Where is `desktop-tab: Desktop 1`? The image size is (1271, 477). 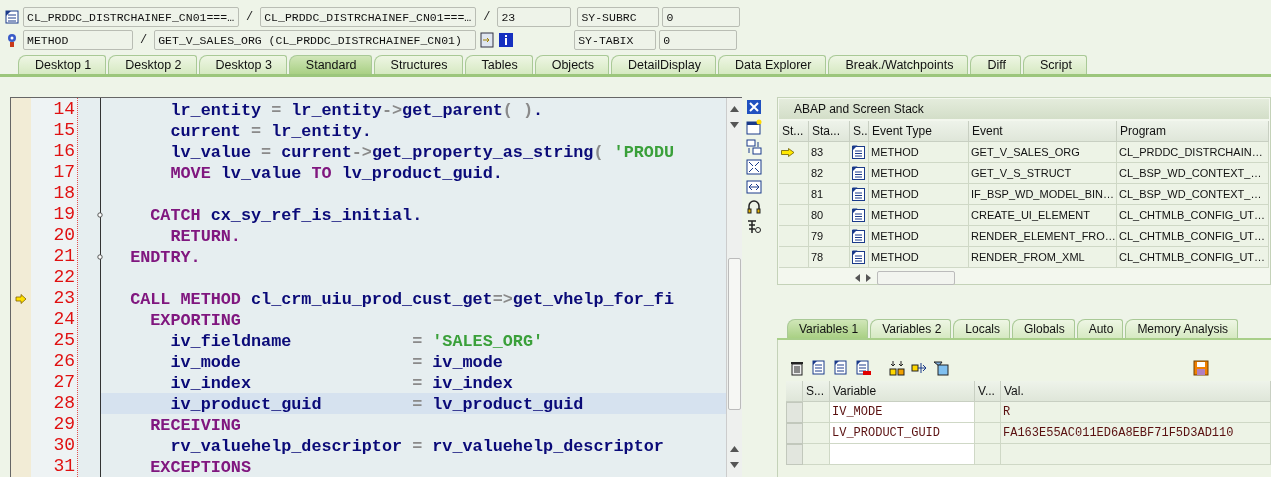 desktop-tab: Desktop 1 is located at coordinates (62, 64).